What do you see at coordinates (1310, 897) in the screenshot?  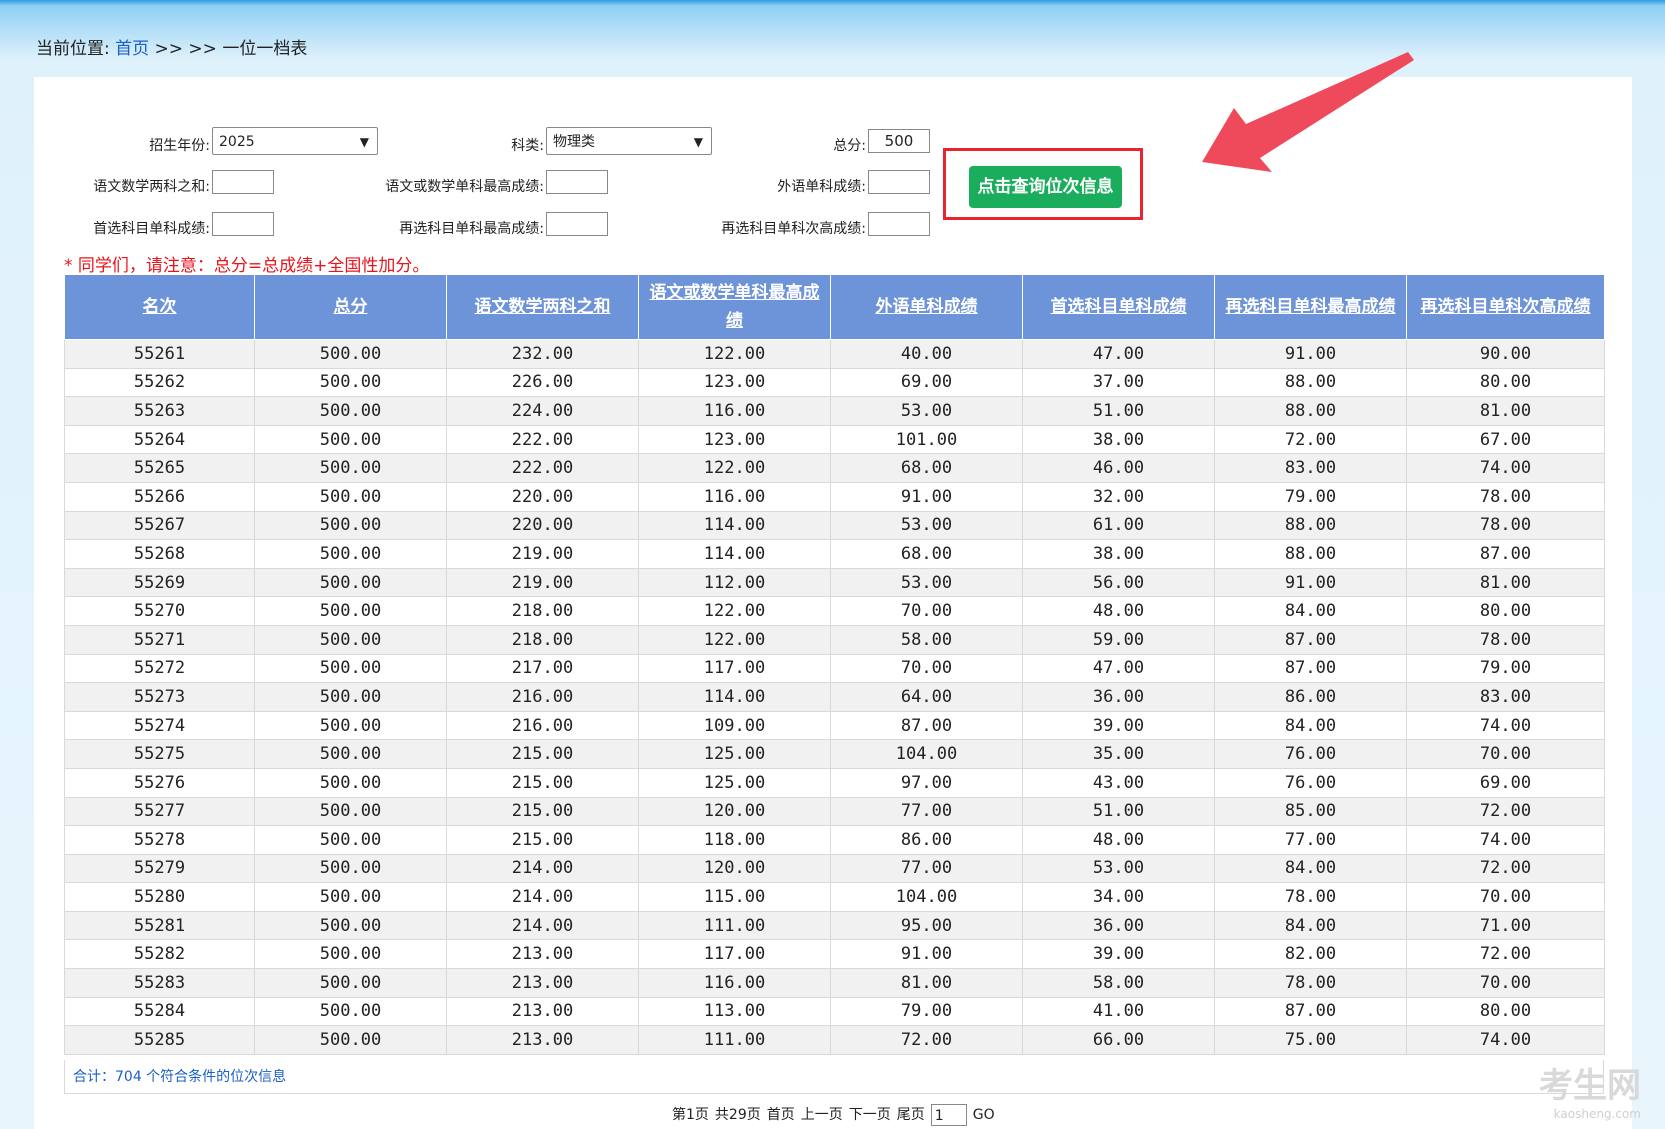 I see `table-cell: 78.00` at bounding box center [1310, 897].